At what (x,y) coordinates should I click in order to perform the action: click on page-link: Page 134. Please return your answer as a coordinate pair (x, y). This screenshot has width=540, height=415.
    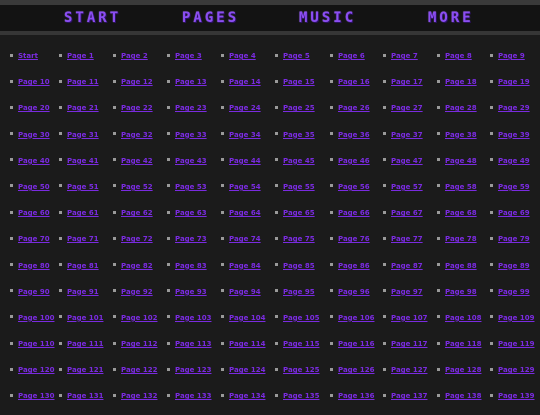
    Looking at the image, I should click on (247, 396).